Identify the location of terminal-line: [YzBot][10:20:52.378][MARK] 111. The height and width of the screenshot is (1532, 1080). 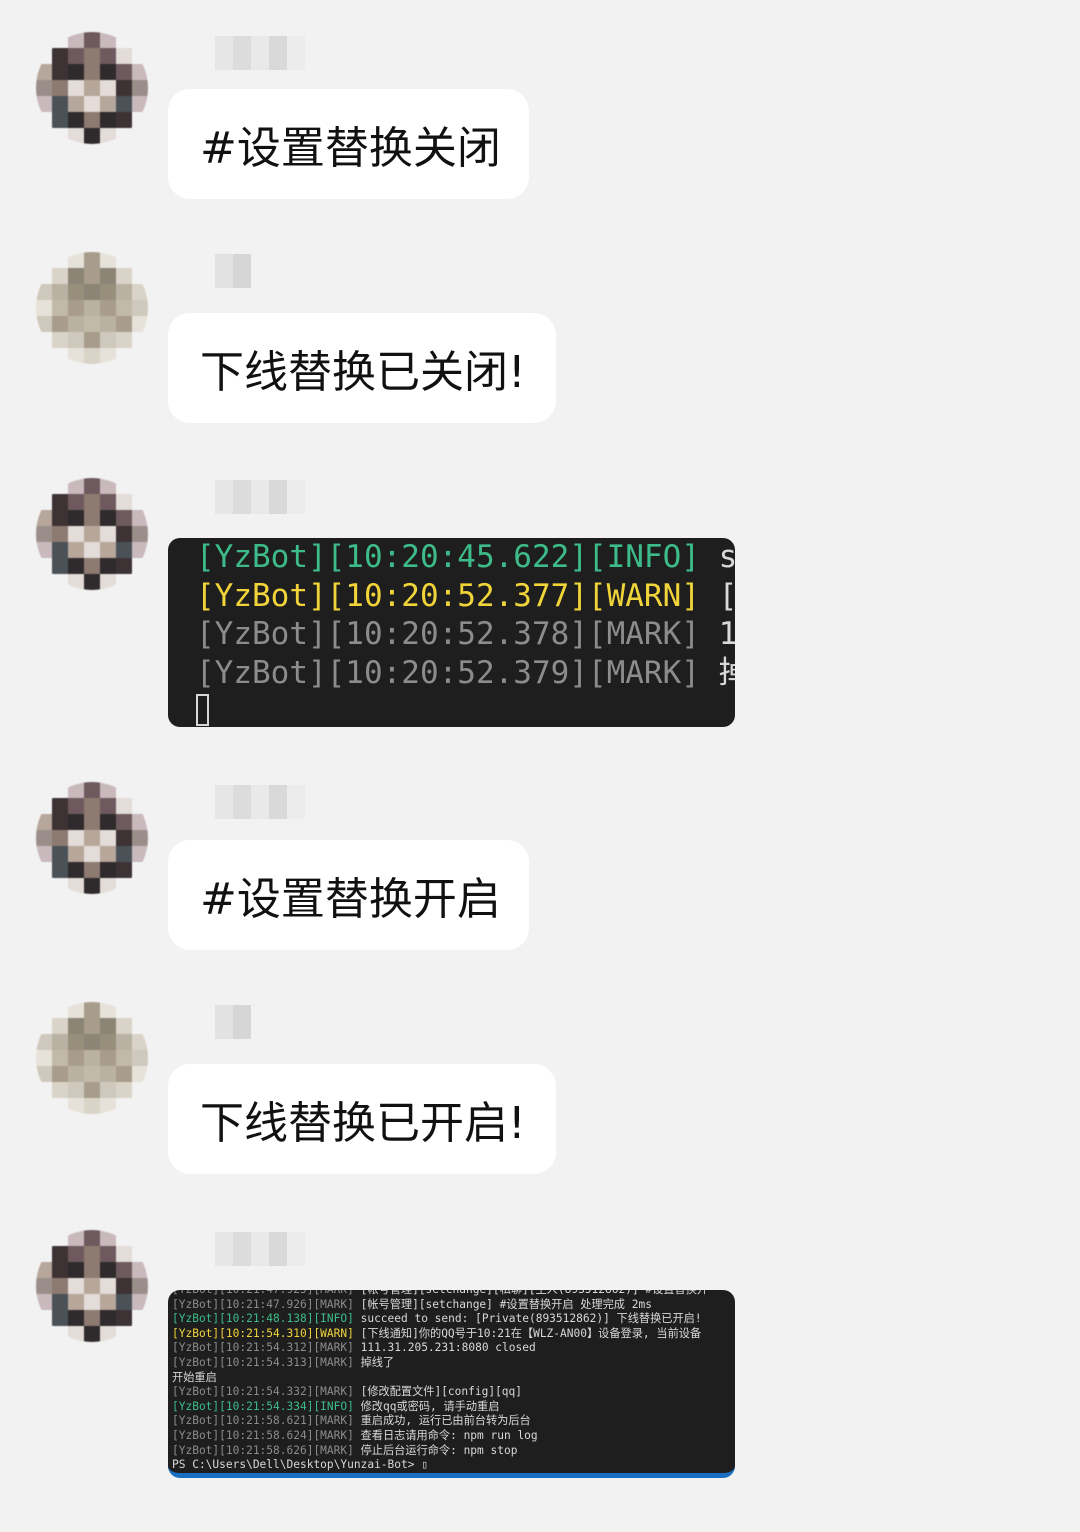
(465, 634).